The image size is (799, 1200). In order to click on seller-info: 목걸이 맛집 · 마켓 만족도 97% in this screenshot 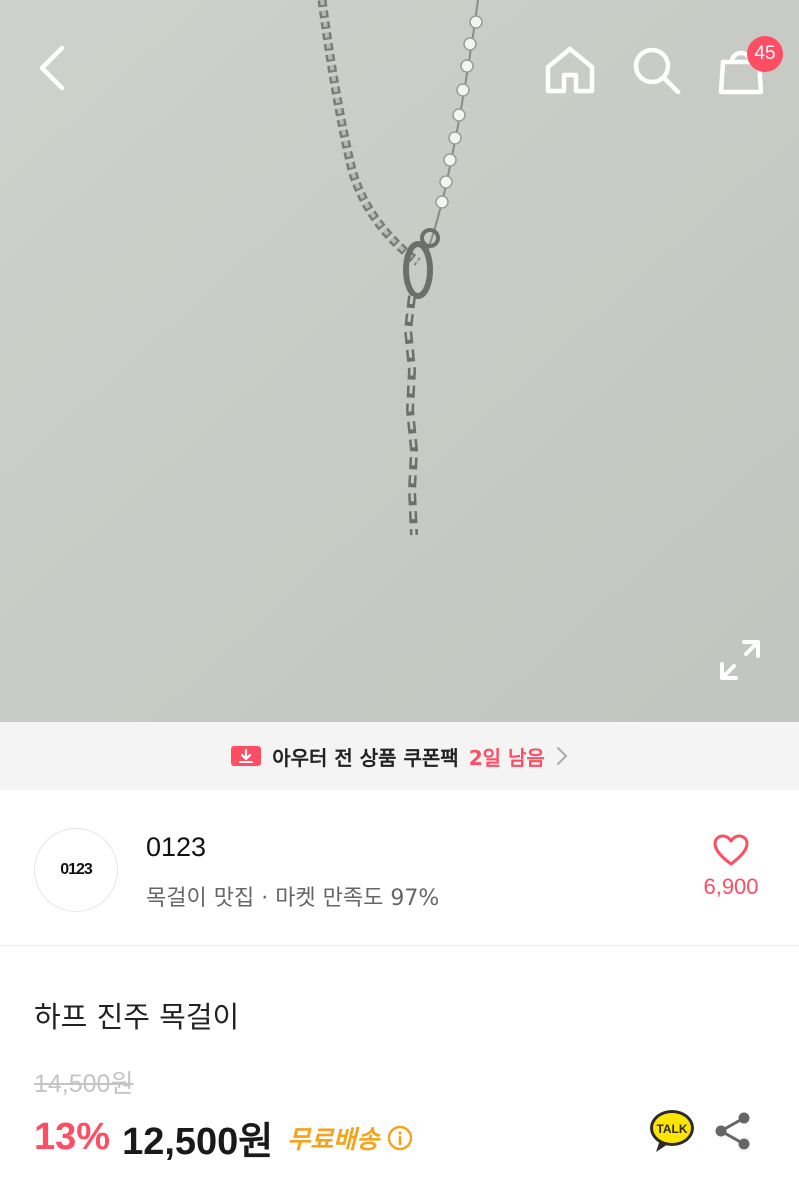, I will do `click(292, 896)`.